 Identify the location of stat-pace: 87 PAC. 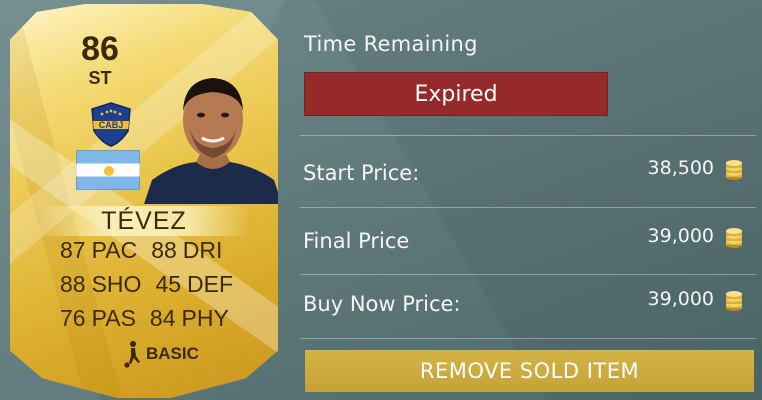
(98, 250).